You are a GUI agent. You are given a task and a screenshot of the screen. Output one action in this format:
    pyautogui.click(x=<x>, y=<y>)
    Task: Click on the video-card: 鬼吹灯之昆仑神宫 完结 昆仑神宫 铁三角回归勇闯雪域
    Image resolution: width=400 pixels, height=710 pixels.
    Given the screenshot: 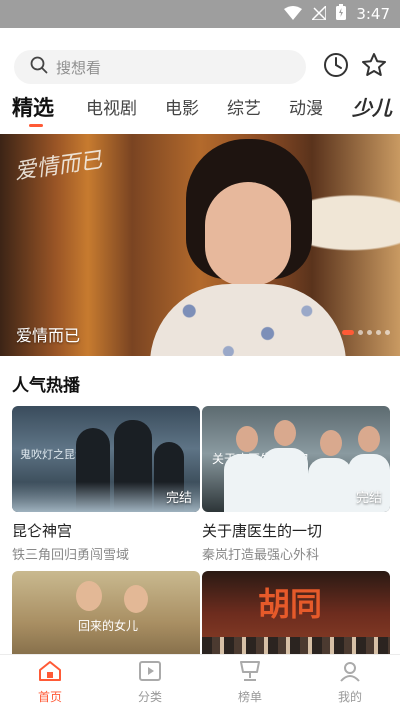 What is the action you would take?
    pyautogui.click(x=106, y=484)
    